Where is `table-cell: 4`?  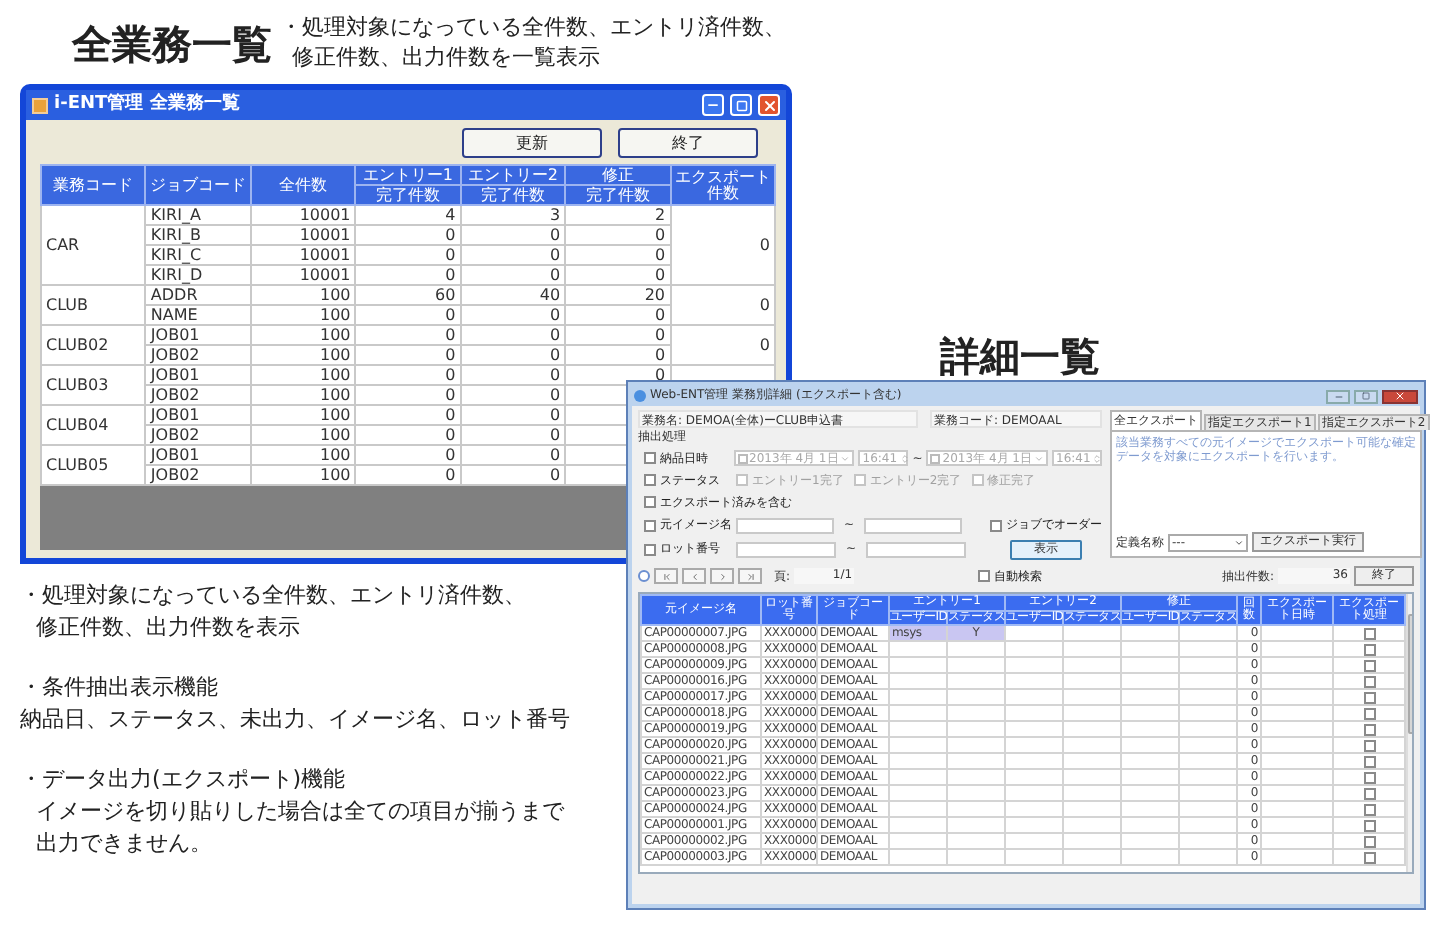 table-cell: 4 is located at coordinates (450, 215).